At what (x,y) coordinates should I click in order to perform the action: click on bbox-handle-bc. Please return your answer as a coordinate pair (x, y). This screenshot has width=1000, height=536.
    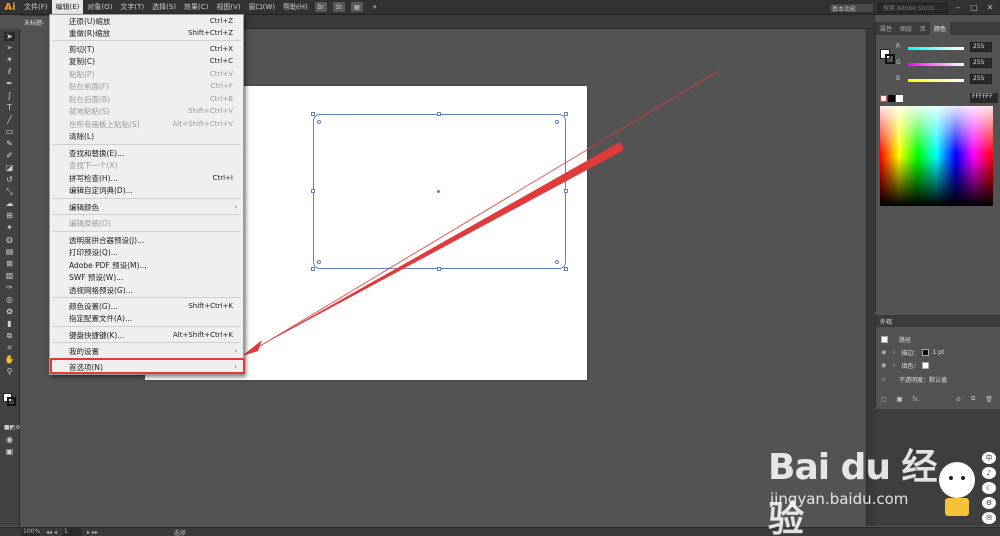
    Looking at the image, I should click on (439, 269).